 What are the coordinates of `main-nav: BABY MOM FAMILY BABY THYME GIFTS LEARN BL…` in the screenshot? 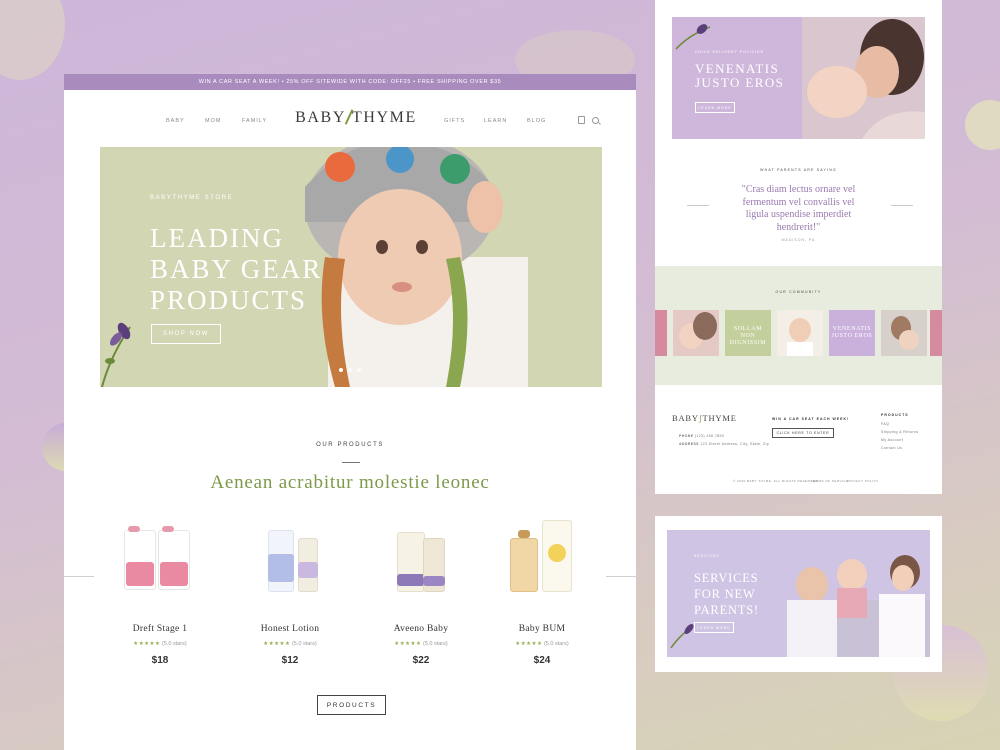 It's located at (350, 128).